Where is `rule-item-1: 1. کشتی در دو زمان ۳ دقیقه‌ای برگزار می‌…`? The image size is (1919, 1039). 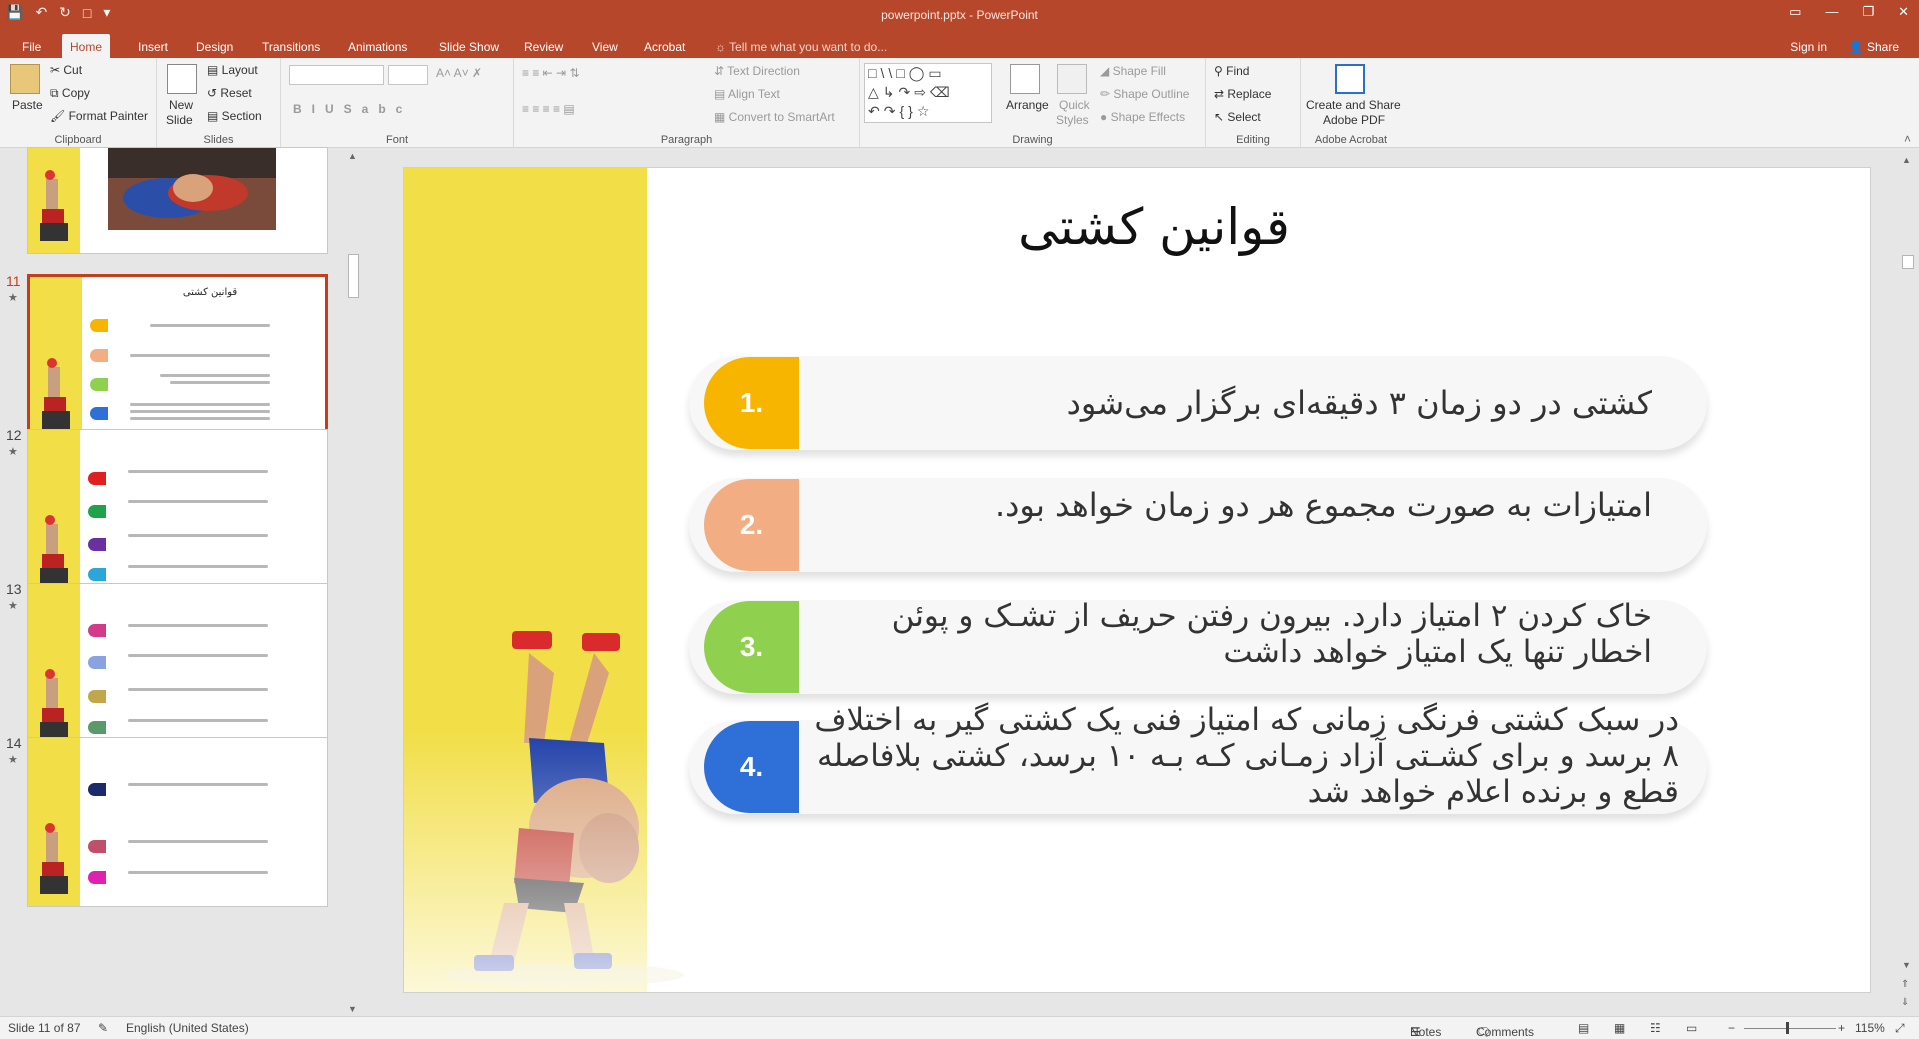
rule-item-1: 1. کشتی در دو زمان ۳ دقیقه‌ای برگزار می‌… is located at coordinates (1198, 403).